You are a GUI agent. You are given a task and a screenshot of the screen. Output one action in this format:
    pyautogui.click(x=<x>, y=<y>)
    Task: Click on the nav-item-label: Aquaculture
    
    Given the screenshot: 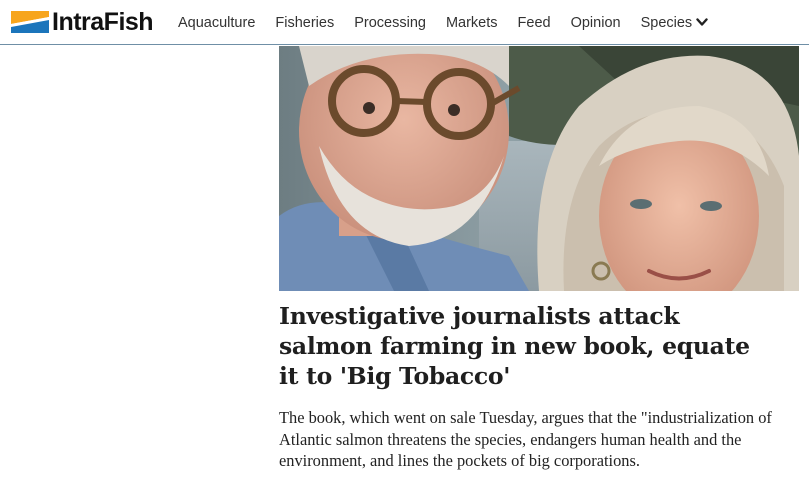 What is the action you would take?
    pyautogui.click(x=217, y=22)
    